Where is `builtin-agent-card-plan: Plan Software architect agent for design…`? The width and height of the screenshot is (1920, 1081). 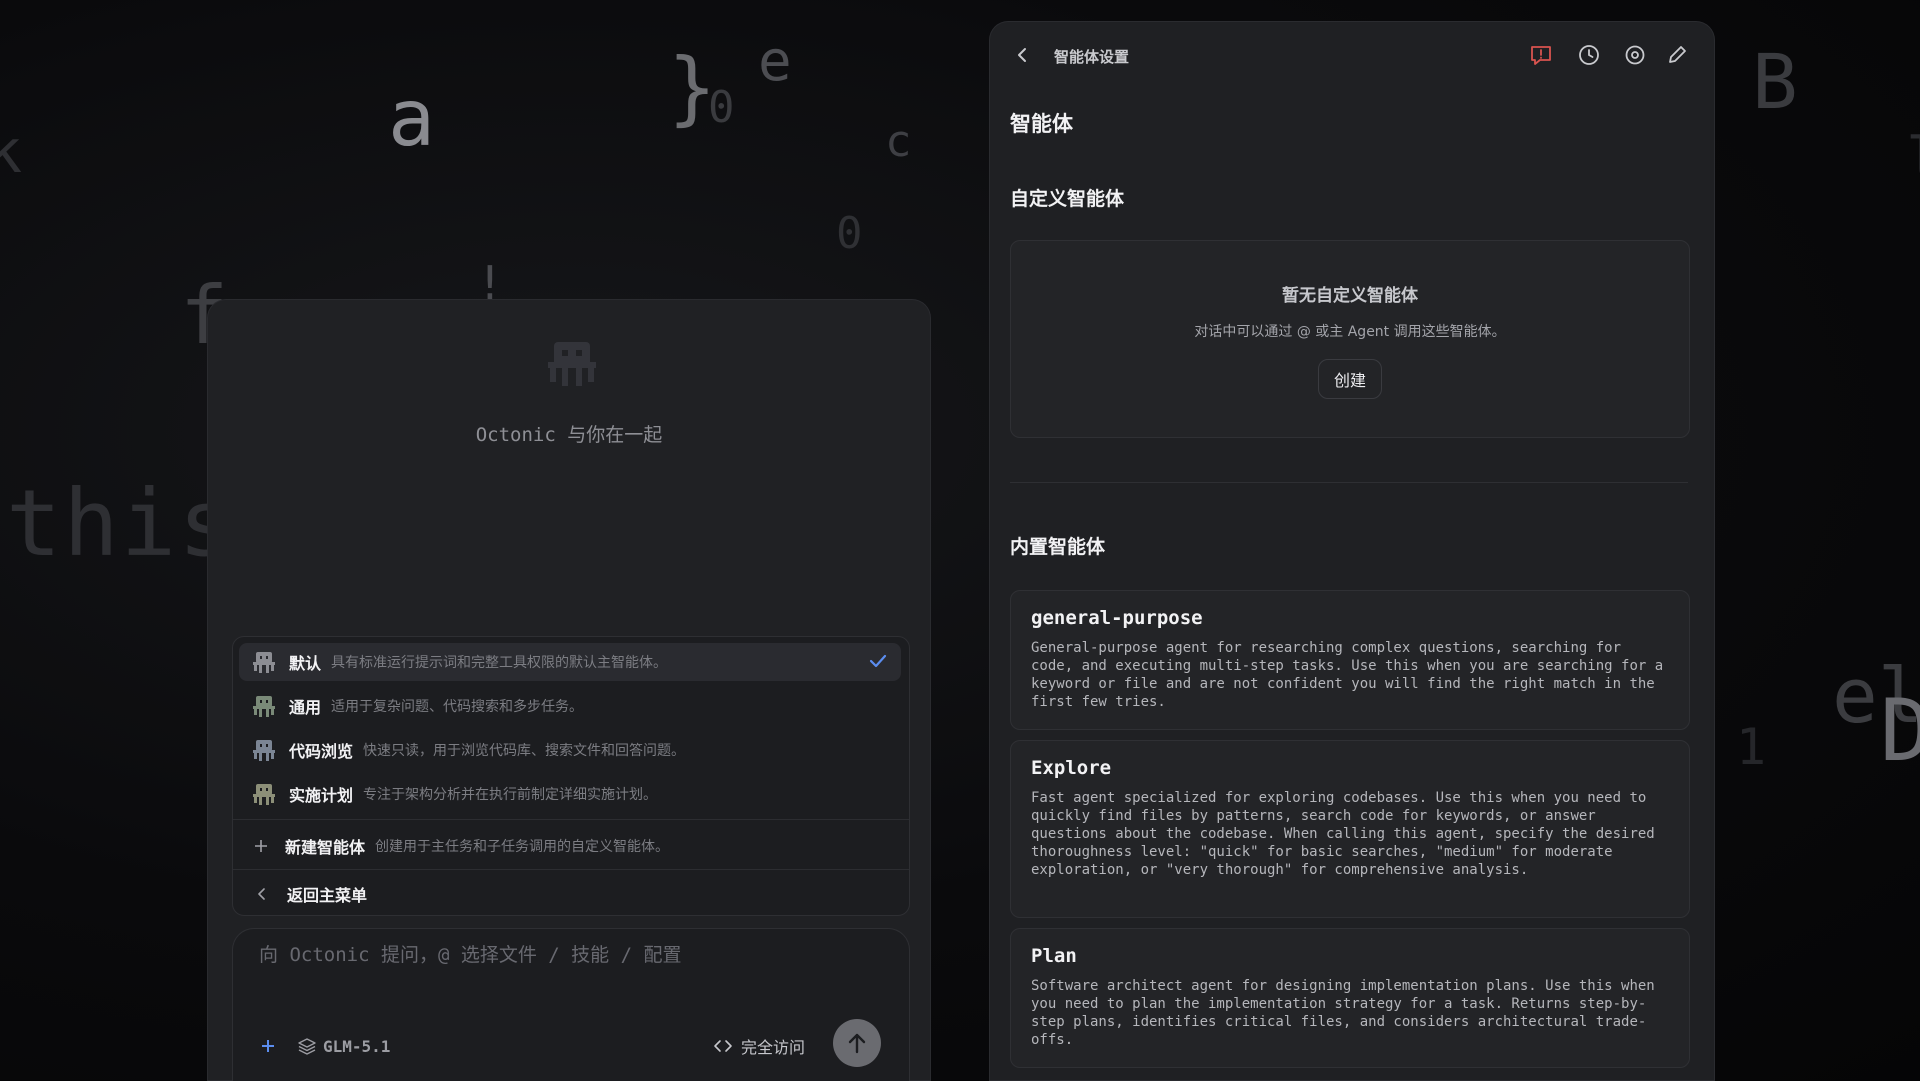
builtin-agent-card-plan: Plan Software architect agent for design… is located at coordinates (1350, 998).